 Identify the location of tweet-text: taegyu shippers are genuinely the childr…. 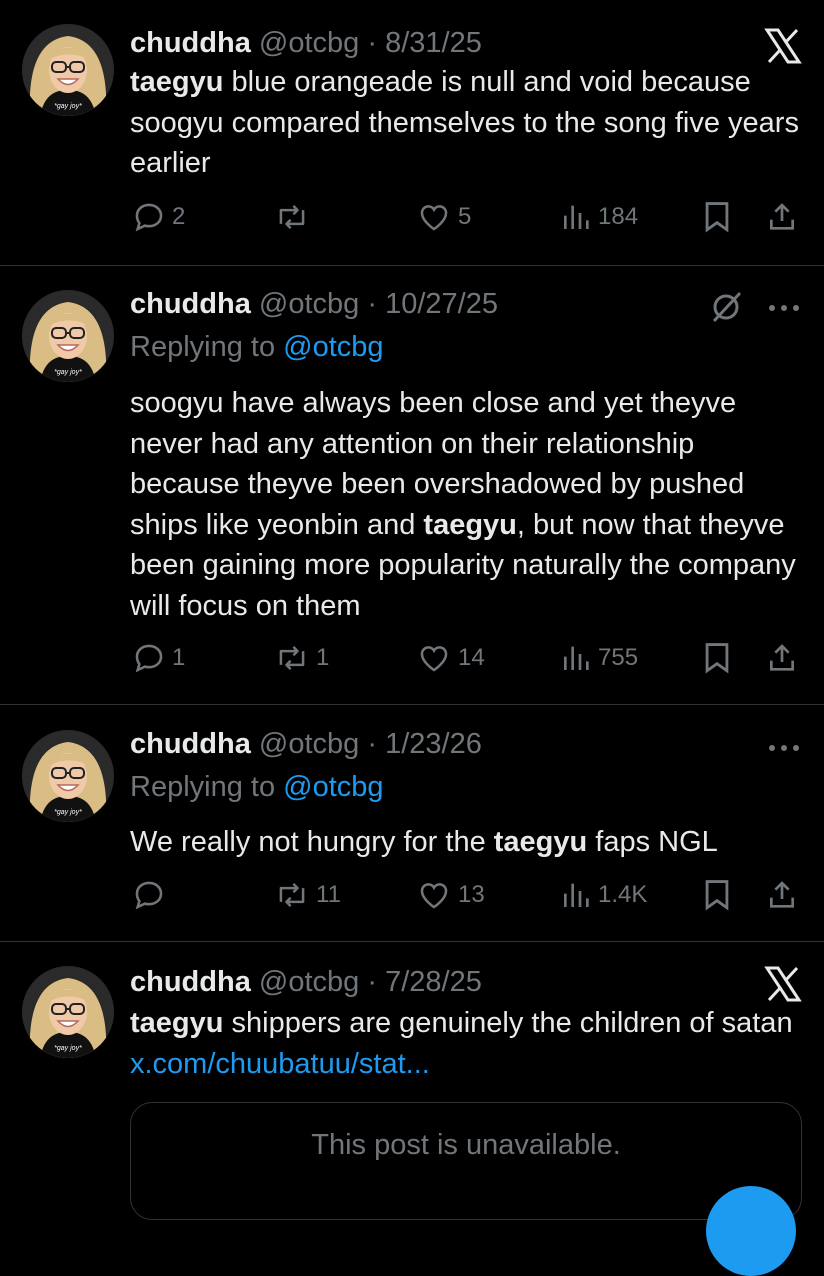
(470, 1043).